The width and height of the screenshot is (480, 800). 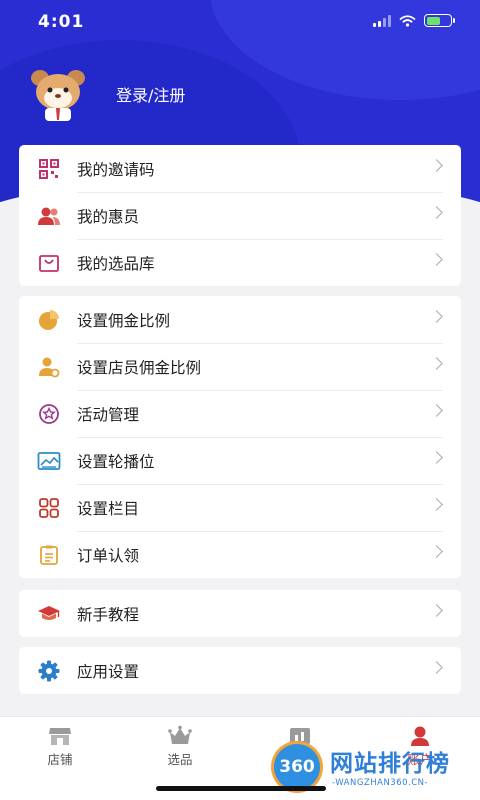 What do you see at coordinates (49, 555) in the screenshot?
I see `clipboard-icon` at bounding box center [49, 555].